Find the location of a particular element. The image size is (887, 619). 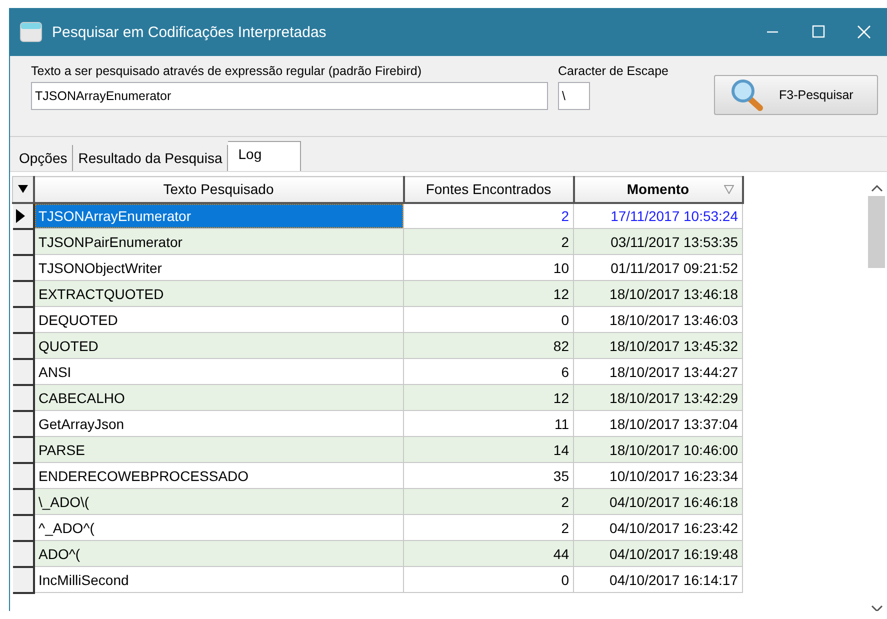

column-header: Momento is located at coordinates (658, 189).